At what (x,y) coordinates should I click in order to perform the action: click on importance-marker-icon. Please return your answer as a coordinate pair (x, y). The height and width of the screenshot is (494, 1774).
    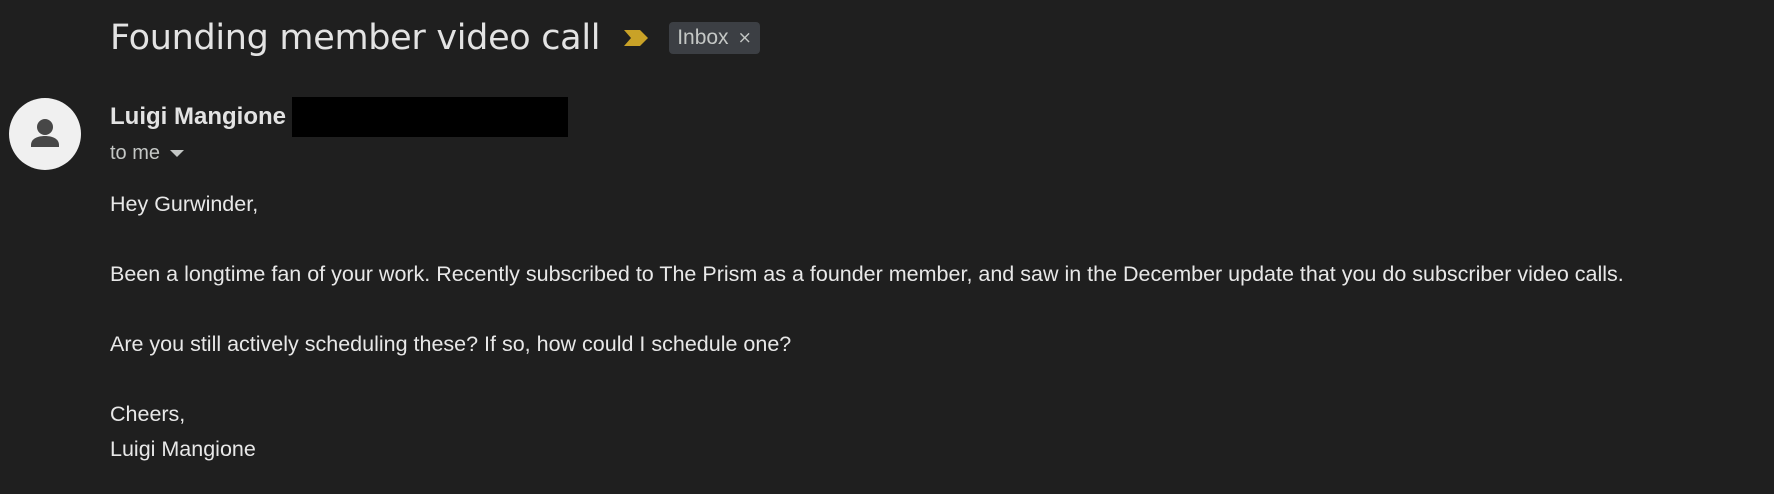
    Looking at the image, I should click on (637, 38).